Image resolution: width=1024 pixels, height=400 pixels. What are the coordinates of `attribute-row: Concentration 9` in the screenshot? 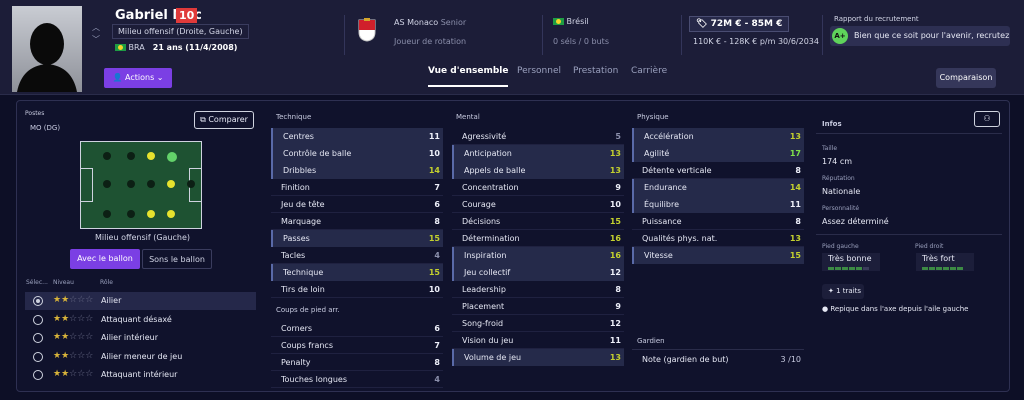 It's located at (538, 187).